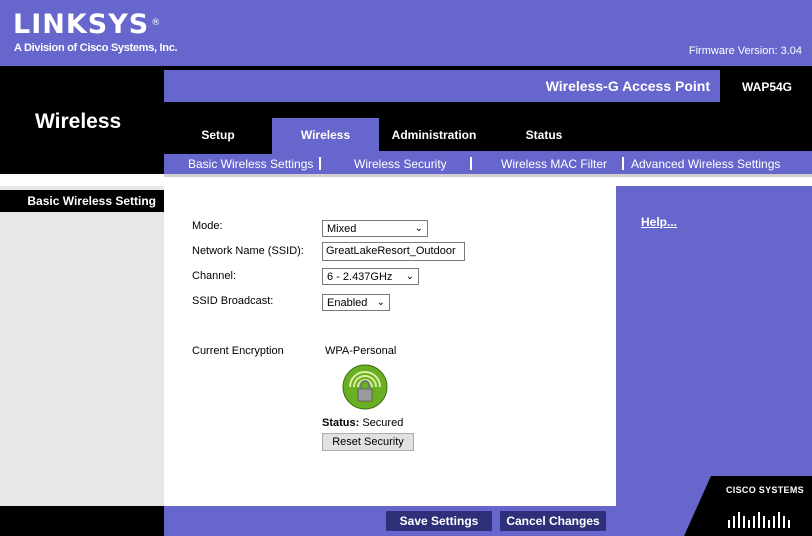  I want to click on cisco-systems-logo: CISCO SYSTEMS, so click(765, 490).